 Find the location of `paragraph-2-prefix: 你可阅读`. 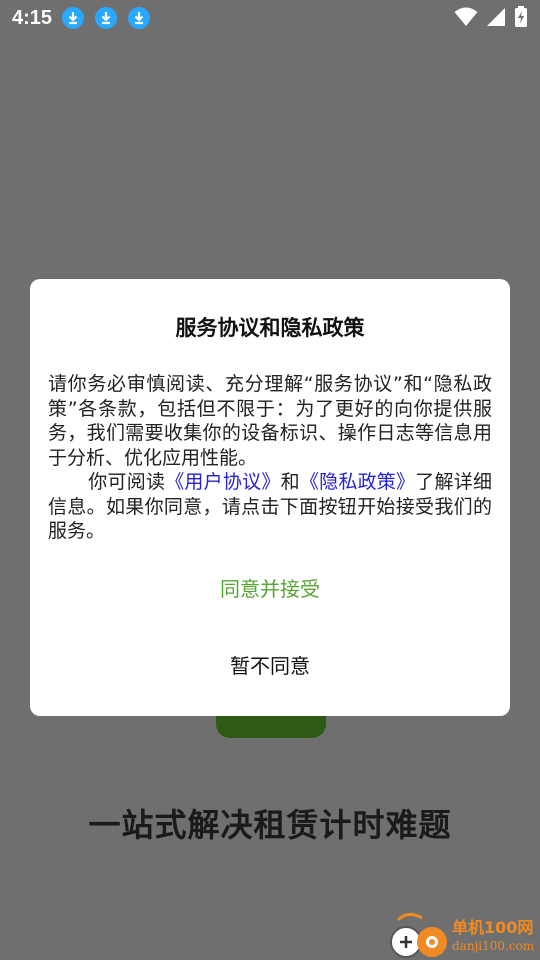

paragraph-2-prefix: 你可阅读 is located at coordinates (127, 482).